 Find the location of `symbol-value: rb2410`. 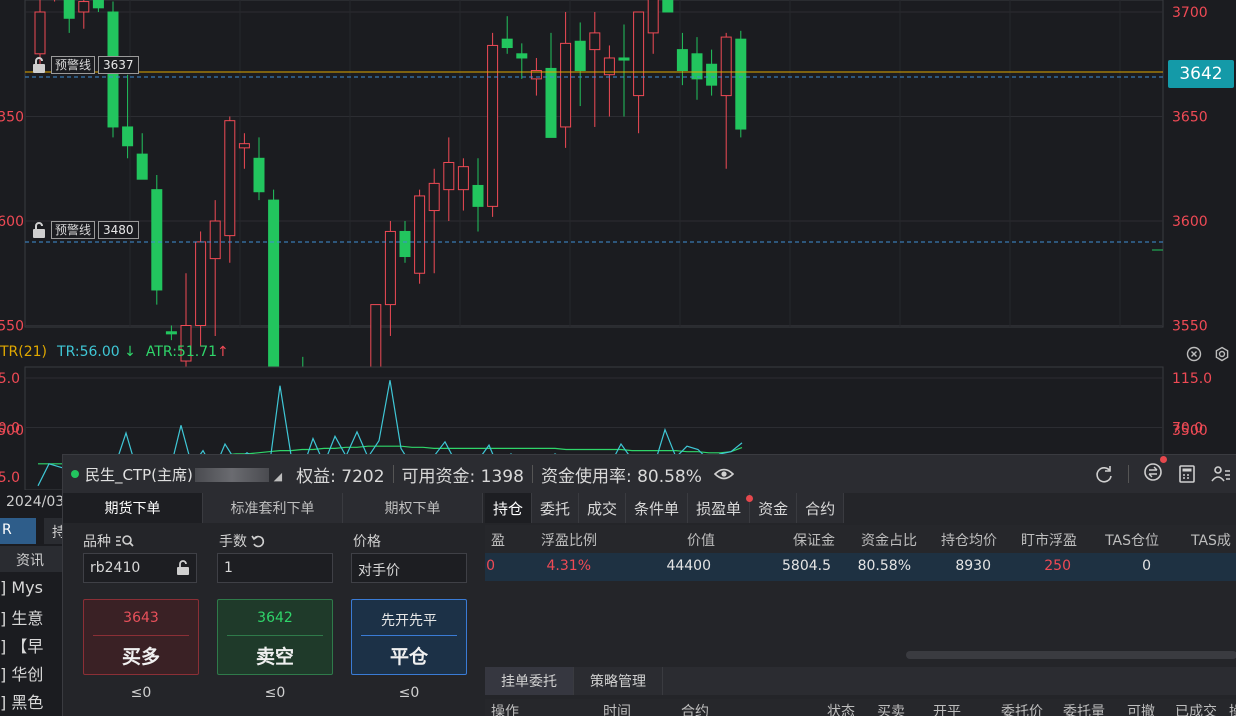

symbol-value: rb2410 is located at coordinates (115, 568).